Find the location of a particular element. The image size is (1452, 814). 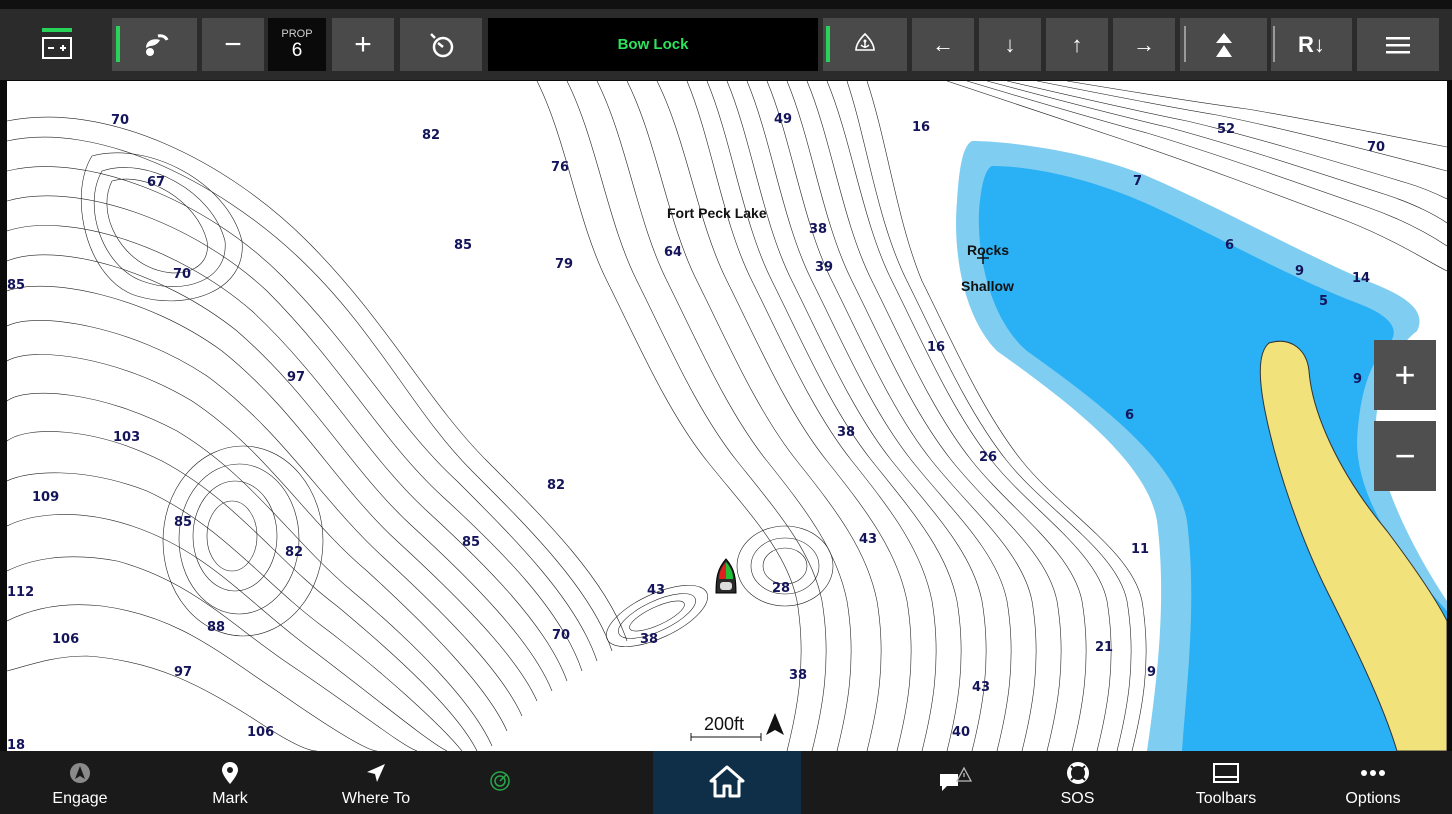

status-text: Bow Lock is located at coordinates (653, 44).